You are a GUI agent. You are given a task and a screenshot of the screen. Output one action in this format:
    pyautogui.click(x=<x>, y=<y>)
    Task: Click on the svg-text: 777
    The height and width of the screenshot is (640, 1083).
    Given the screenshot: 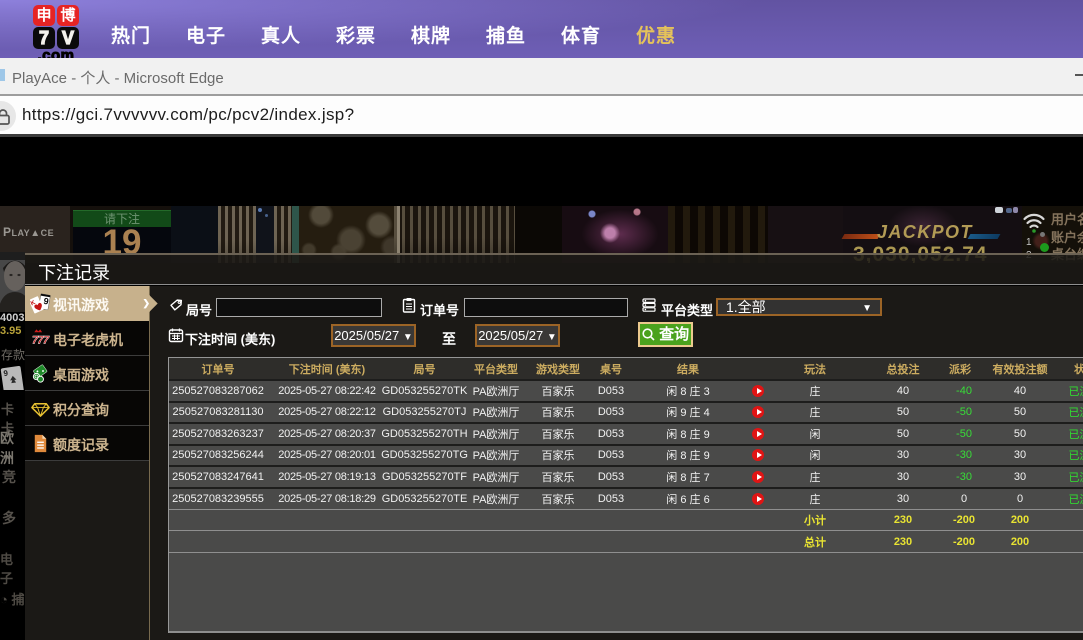 What is the action you would take?
    pyautogui.click(x=41, y=340)
    